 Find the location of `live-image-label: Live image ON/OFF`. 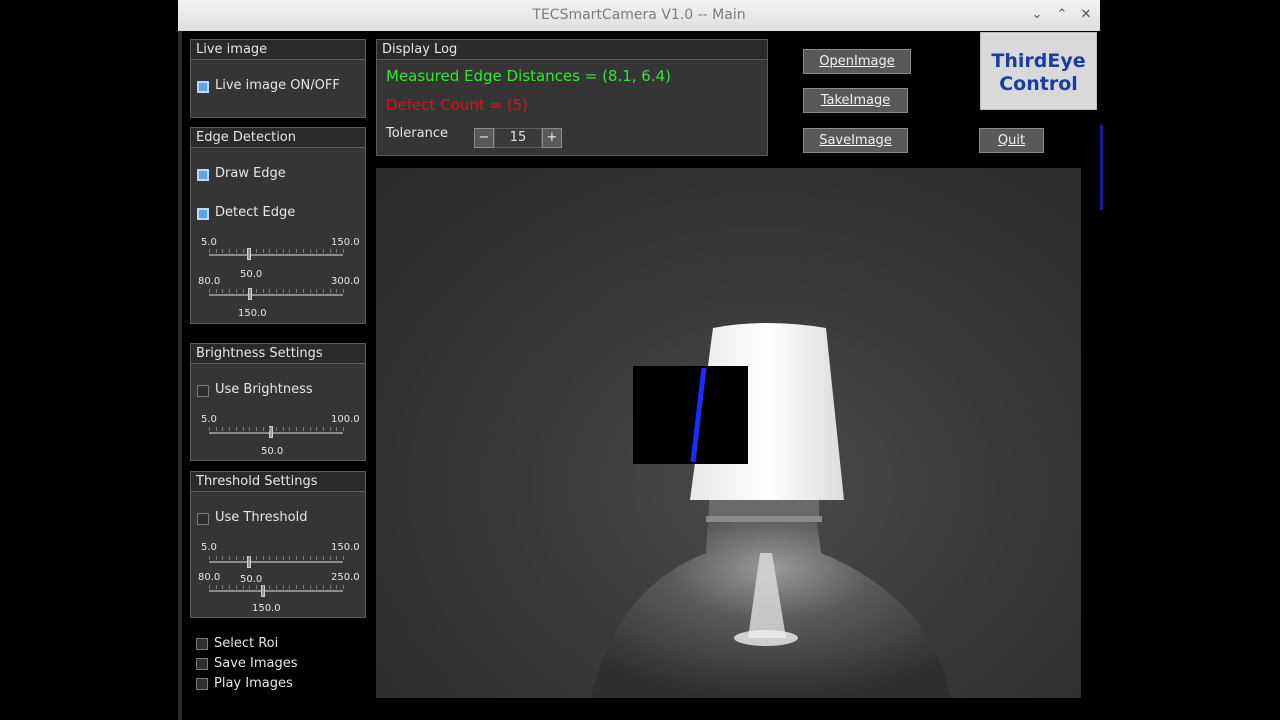

live-image-label: Live image ON/OFF is located at coordinates (277, 85).